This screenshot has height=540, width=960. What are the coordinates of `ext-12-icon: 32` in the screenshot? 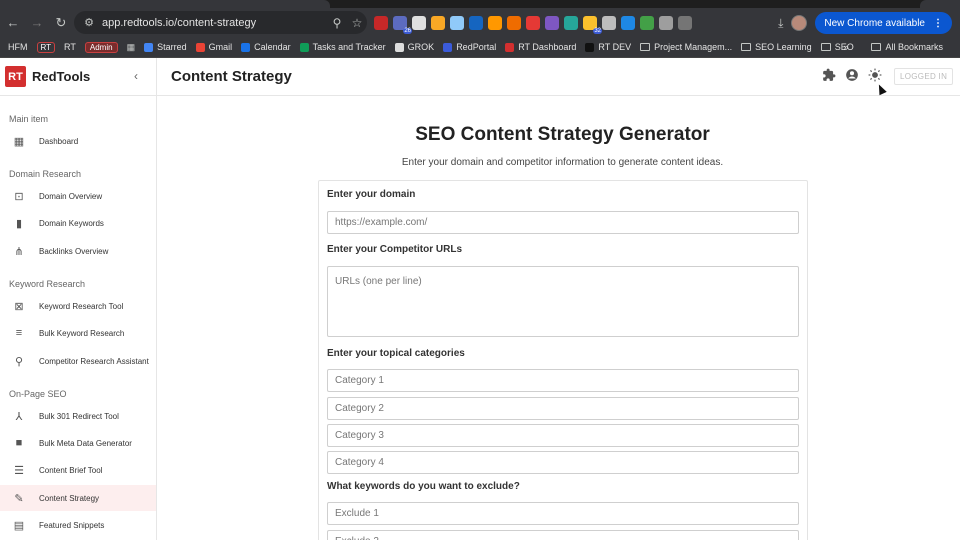 It's located at (592, 25).